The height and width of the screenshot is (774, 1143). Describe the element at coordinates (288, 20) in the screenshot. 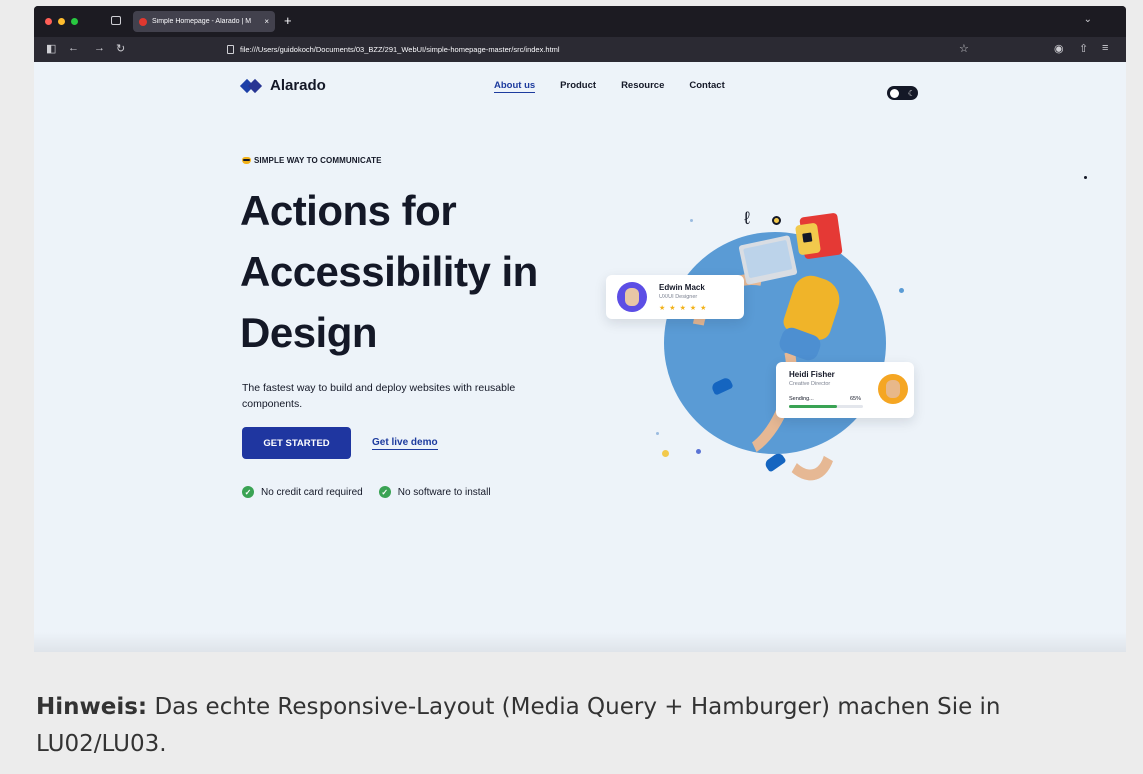

I see `new-tab-button: +` at that location.